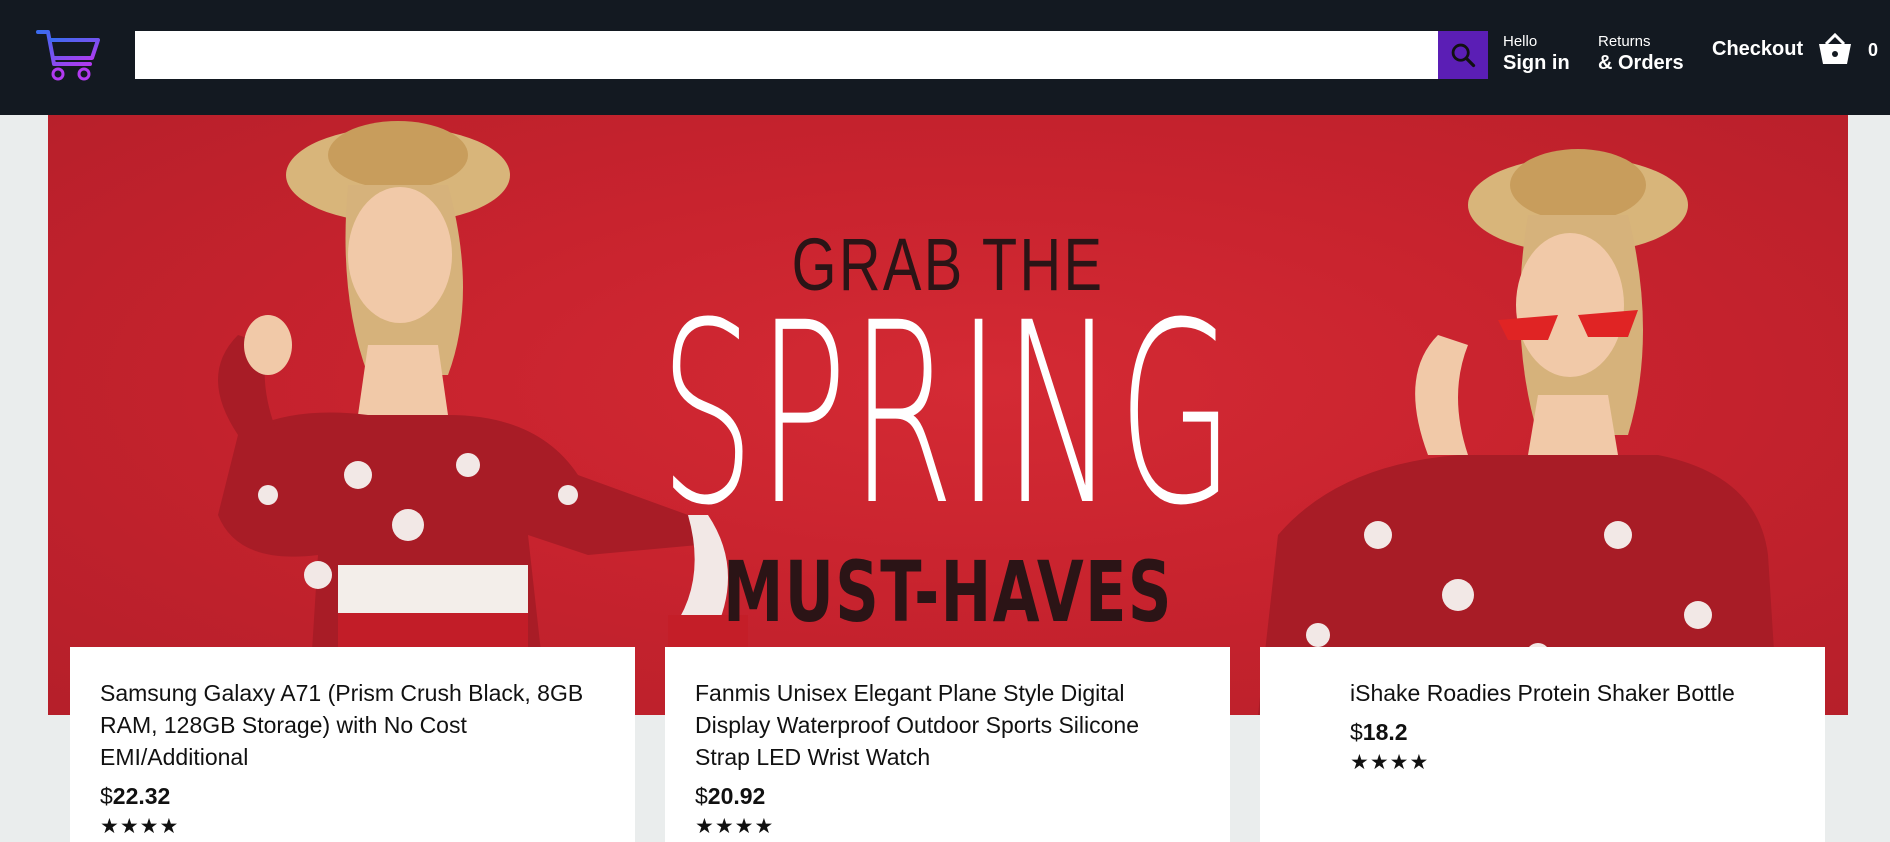 The image size is (1890, 842). What do you see at coordinates (135, 796) in the screenshot?
I see `product-price: $22.32` at bounding box center [135, 796].